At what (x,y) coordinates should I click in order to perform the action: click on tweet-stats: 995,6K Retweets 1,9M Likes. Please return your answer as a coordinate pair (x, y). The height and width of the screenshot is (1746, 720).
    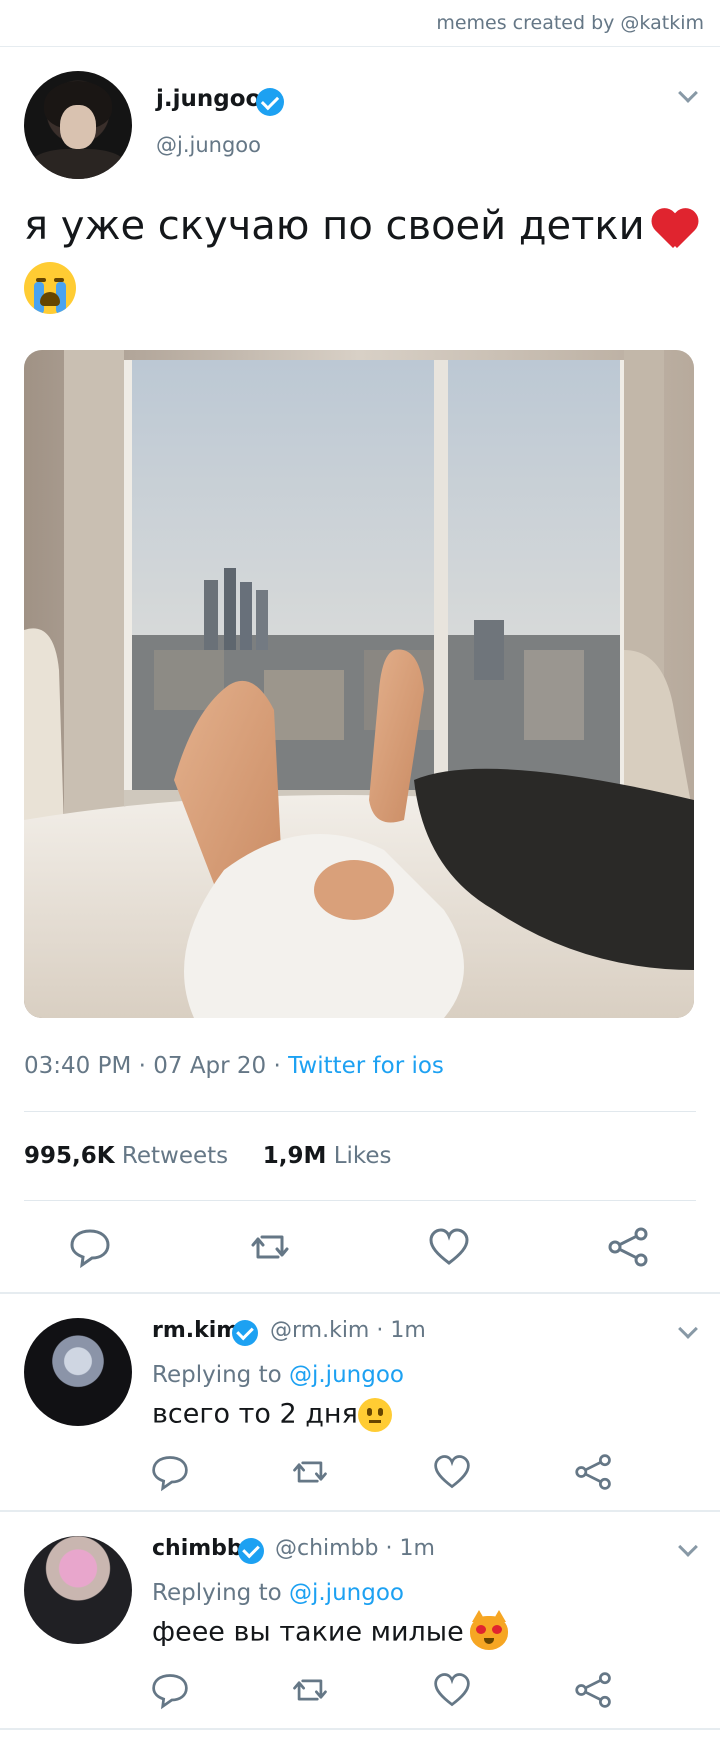
    Looking at the image, I should click on (208, 1156).